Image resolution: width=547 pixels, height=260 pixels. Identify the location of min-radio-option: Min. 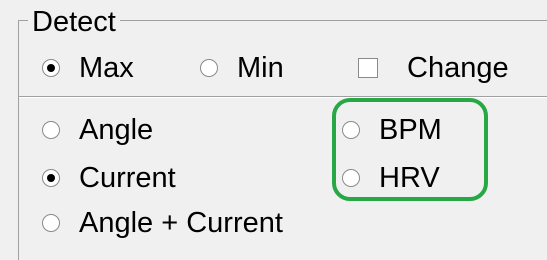
(242, 68).